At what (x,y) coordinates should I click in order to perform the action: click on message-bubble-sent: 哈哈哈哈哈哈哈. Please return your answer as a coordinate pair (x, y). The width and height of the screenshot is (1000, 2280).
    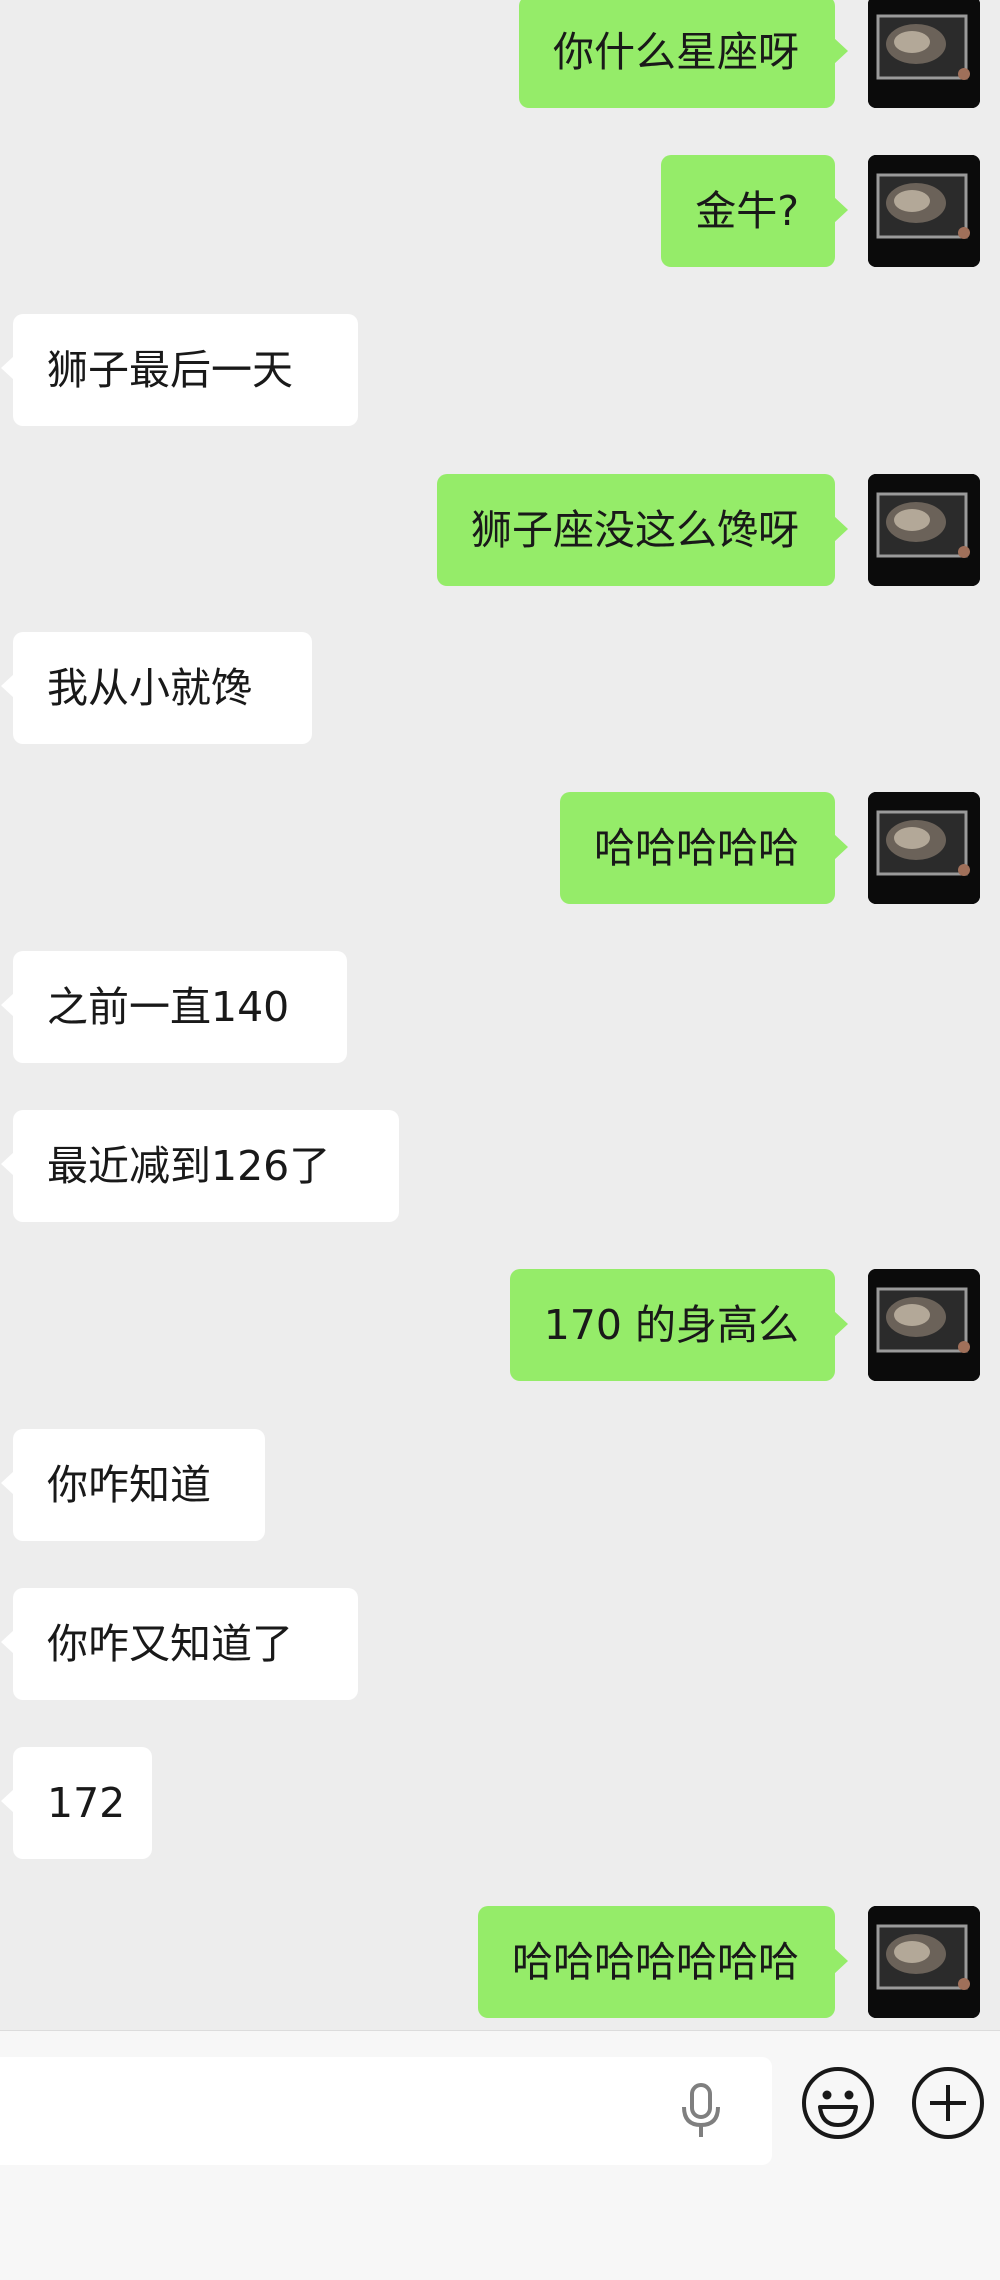
    Looking at the image, I should click on (663, 1962).